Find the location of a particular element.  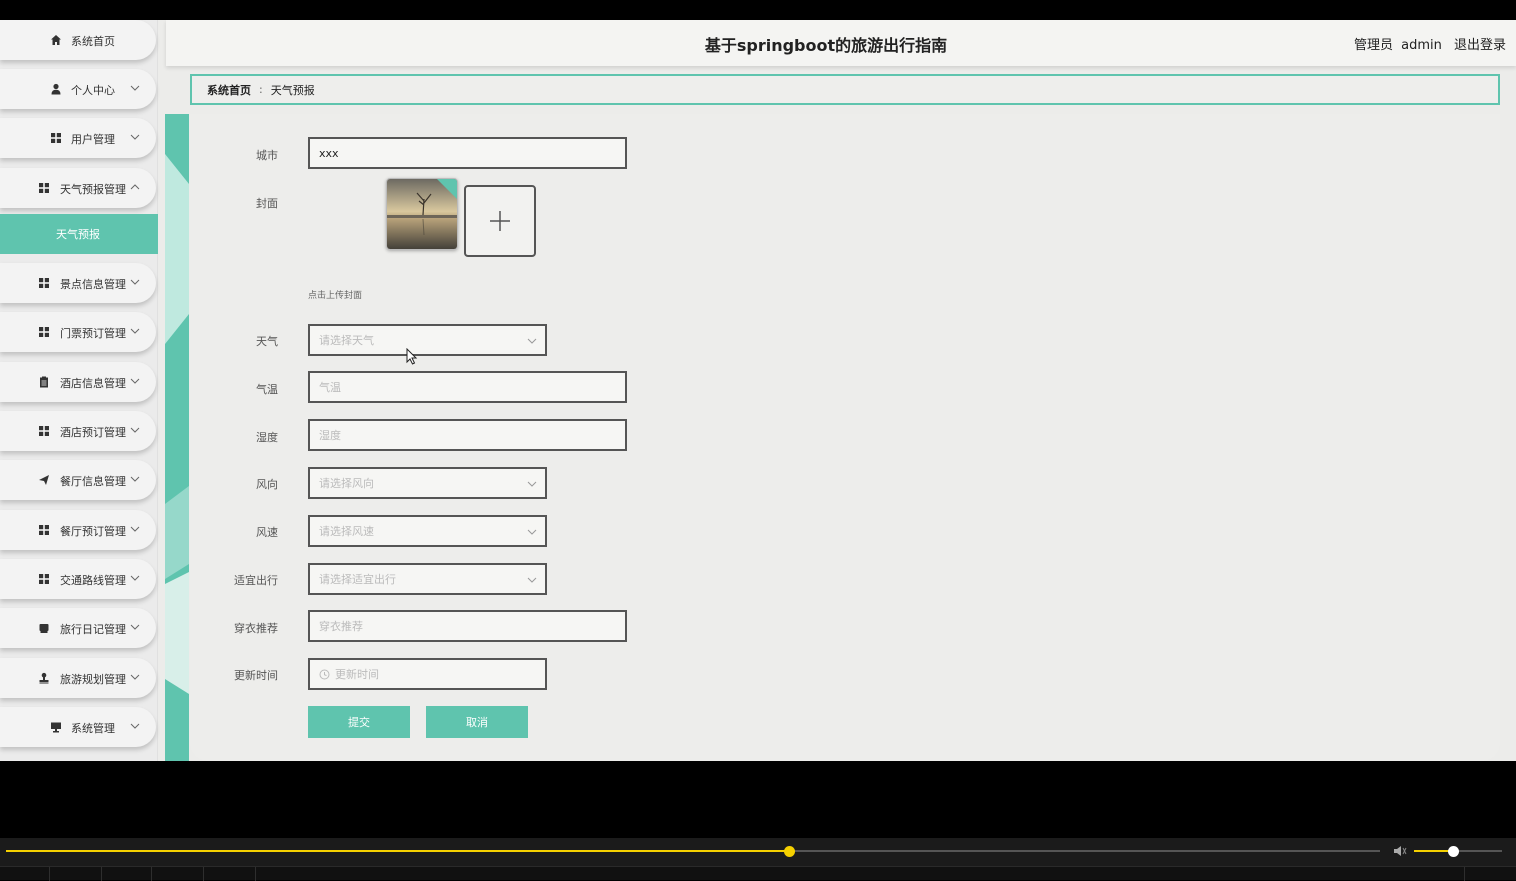

sidebar-item-label: 交通路线管理 is located at coordinates (93, 580).